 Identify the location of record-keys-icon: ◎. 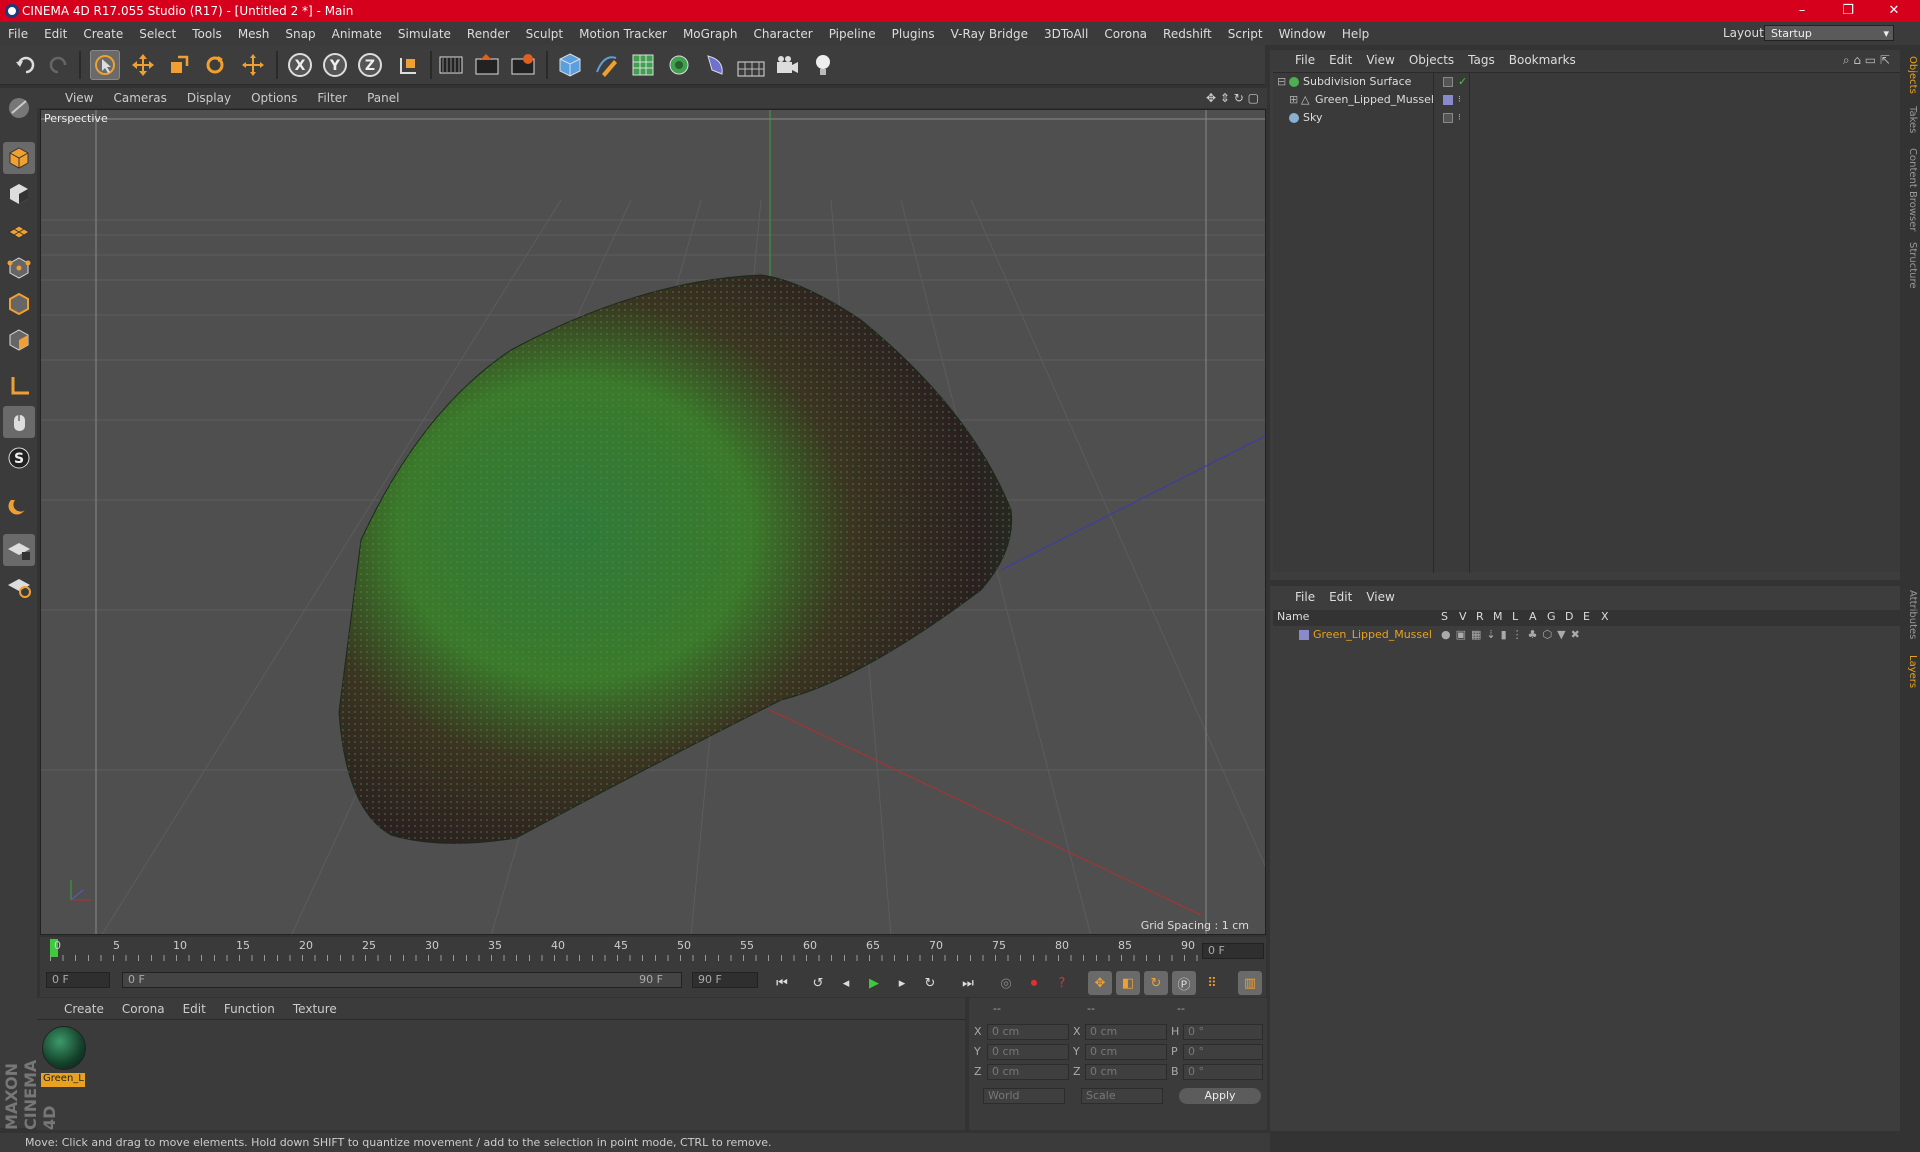
(1006, 983).